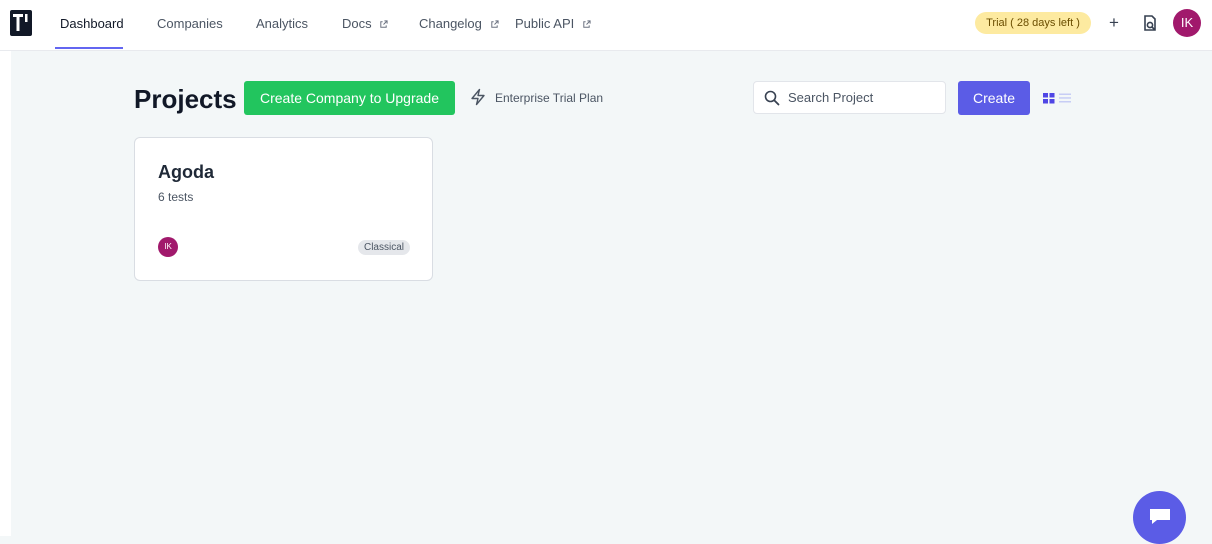 This screenshot has width=1212, height=544. I want to click on project-type-badge: Classical, so click(383, 247).